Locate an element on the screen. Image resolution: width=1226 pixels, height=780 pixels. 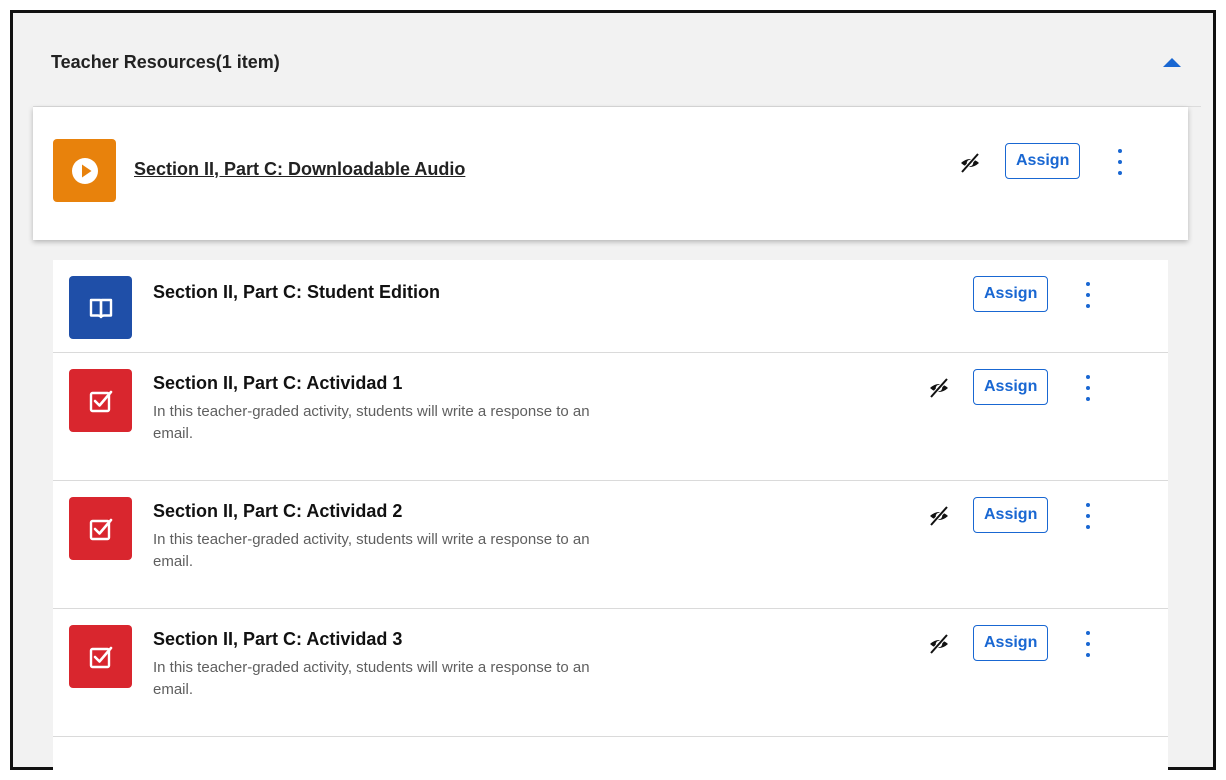
item-title: Section II, Part C: Actividad 2 is located at coordinates (278, 511).